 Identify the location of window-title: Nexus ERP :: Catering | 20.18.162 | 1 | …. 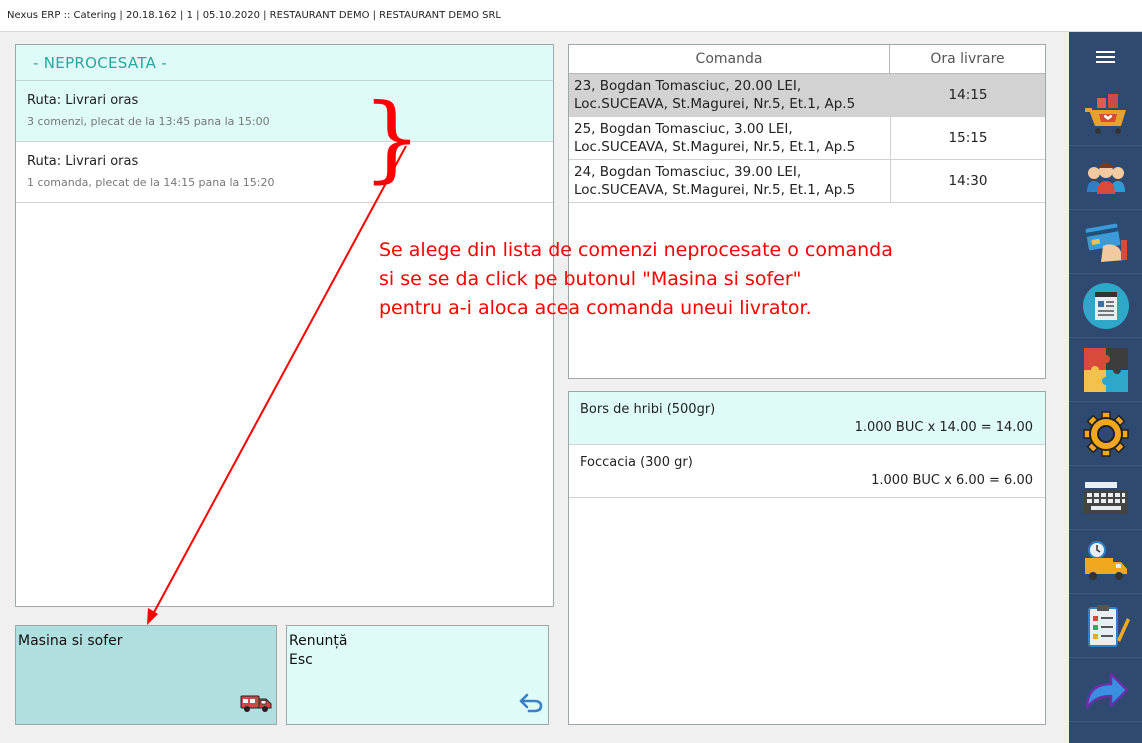
(254, 15).